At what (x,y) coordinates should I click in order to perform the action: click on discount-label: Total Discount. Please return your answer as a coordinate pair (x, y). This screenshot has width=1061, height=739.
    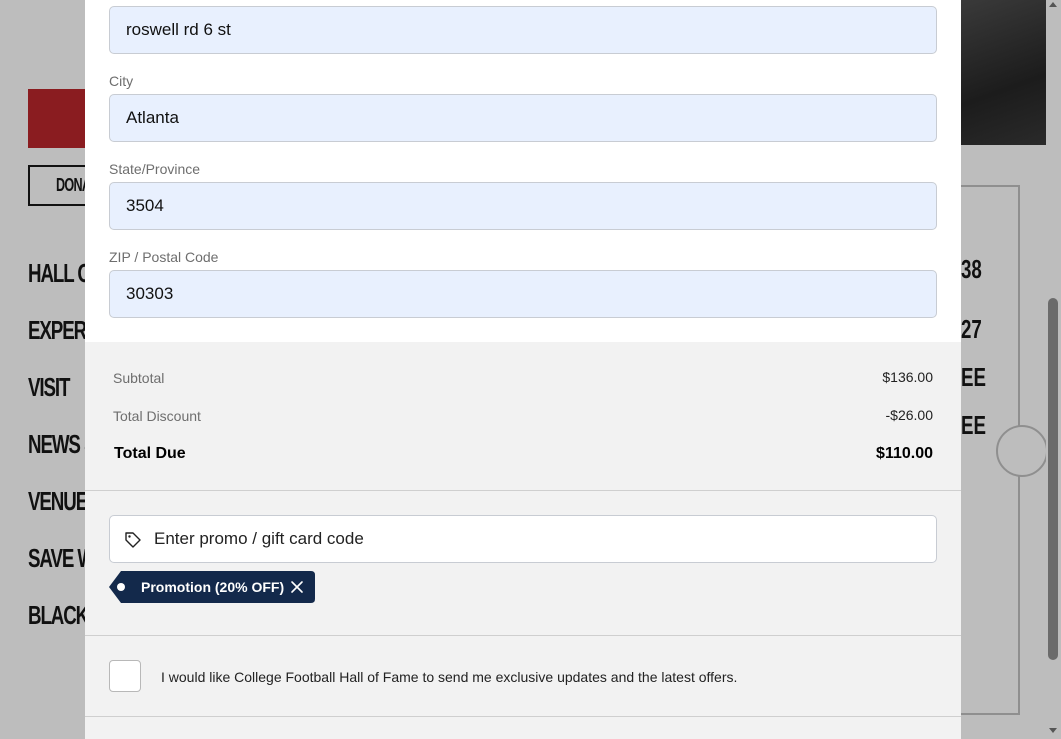
    Looking at the image, I should click on (157, 416).